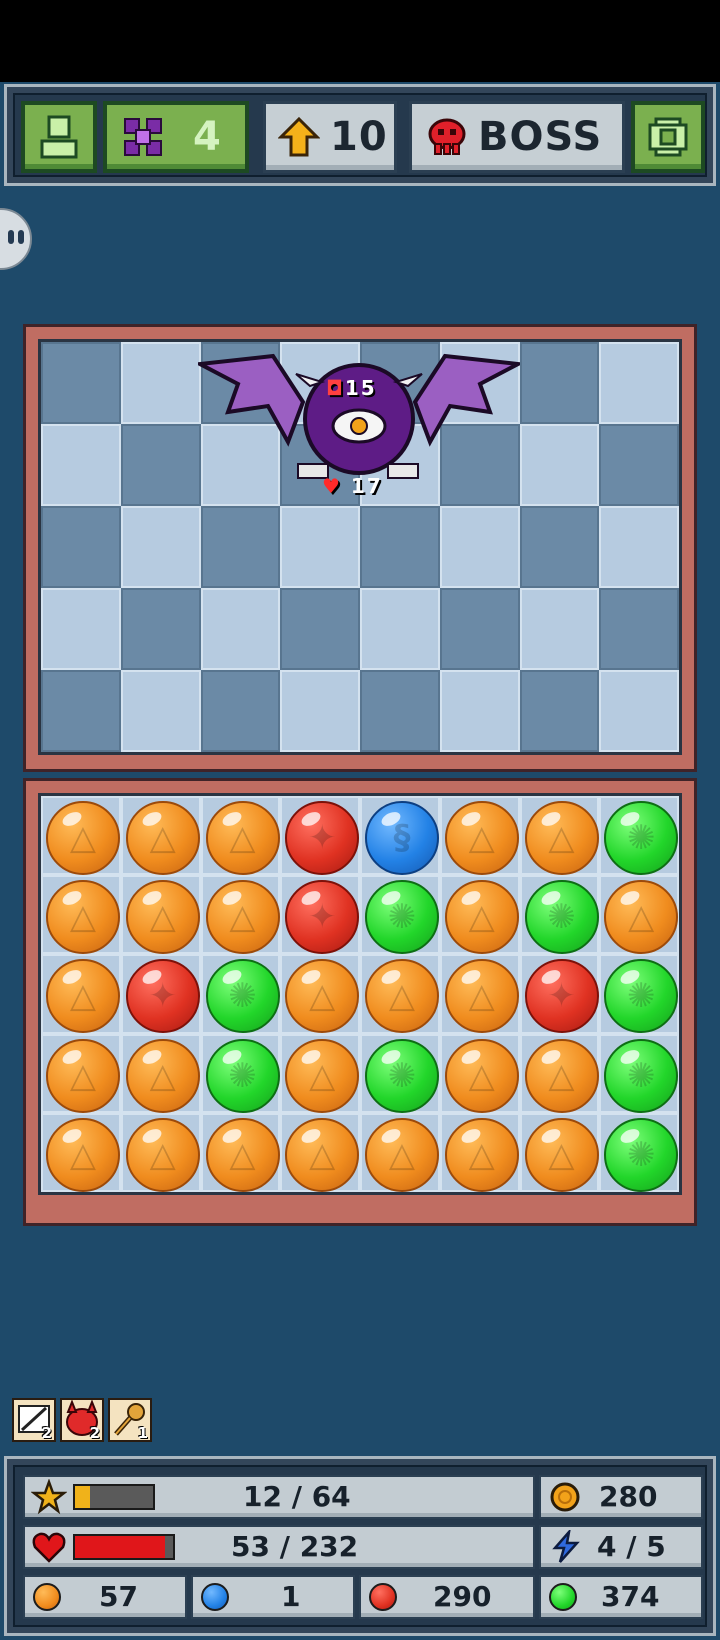  I want to click on settings-button, so click(668, 137).